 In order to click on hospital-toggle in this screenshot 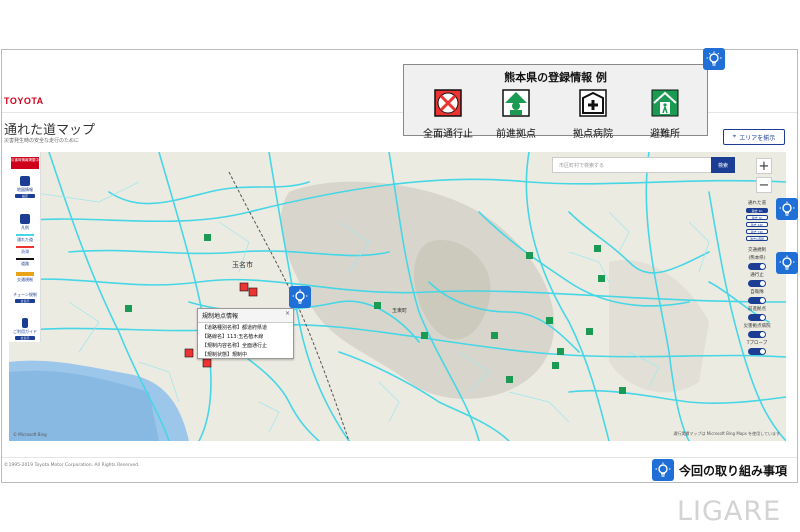, I will do `click(757, 334)`.